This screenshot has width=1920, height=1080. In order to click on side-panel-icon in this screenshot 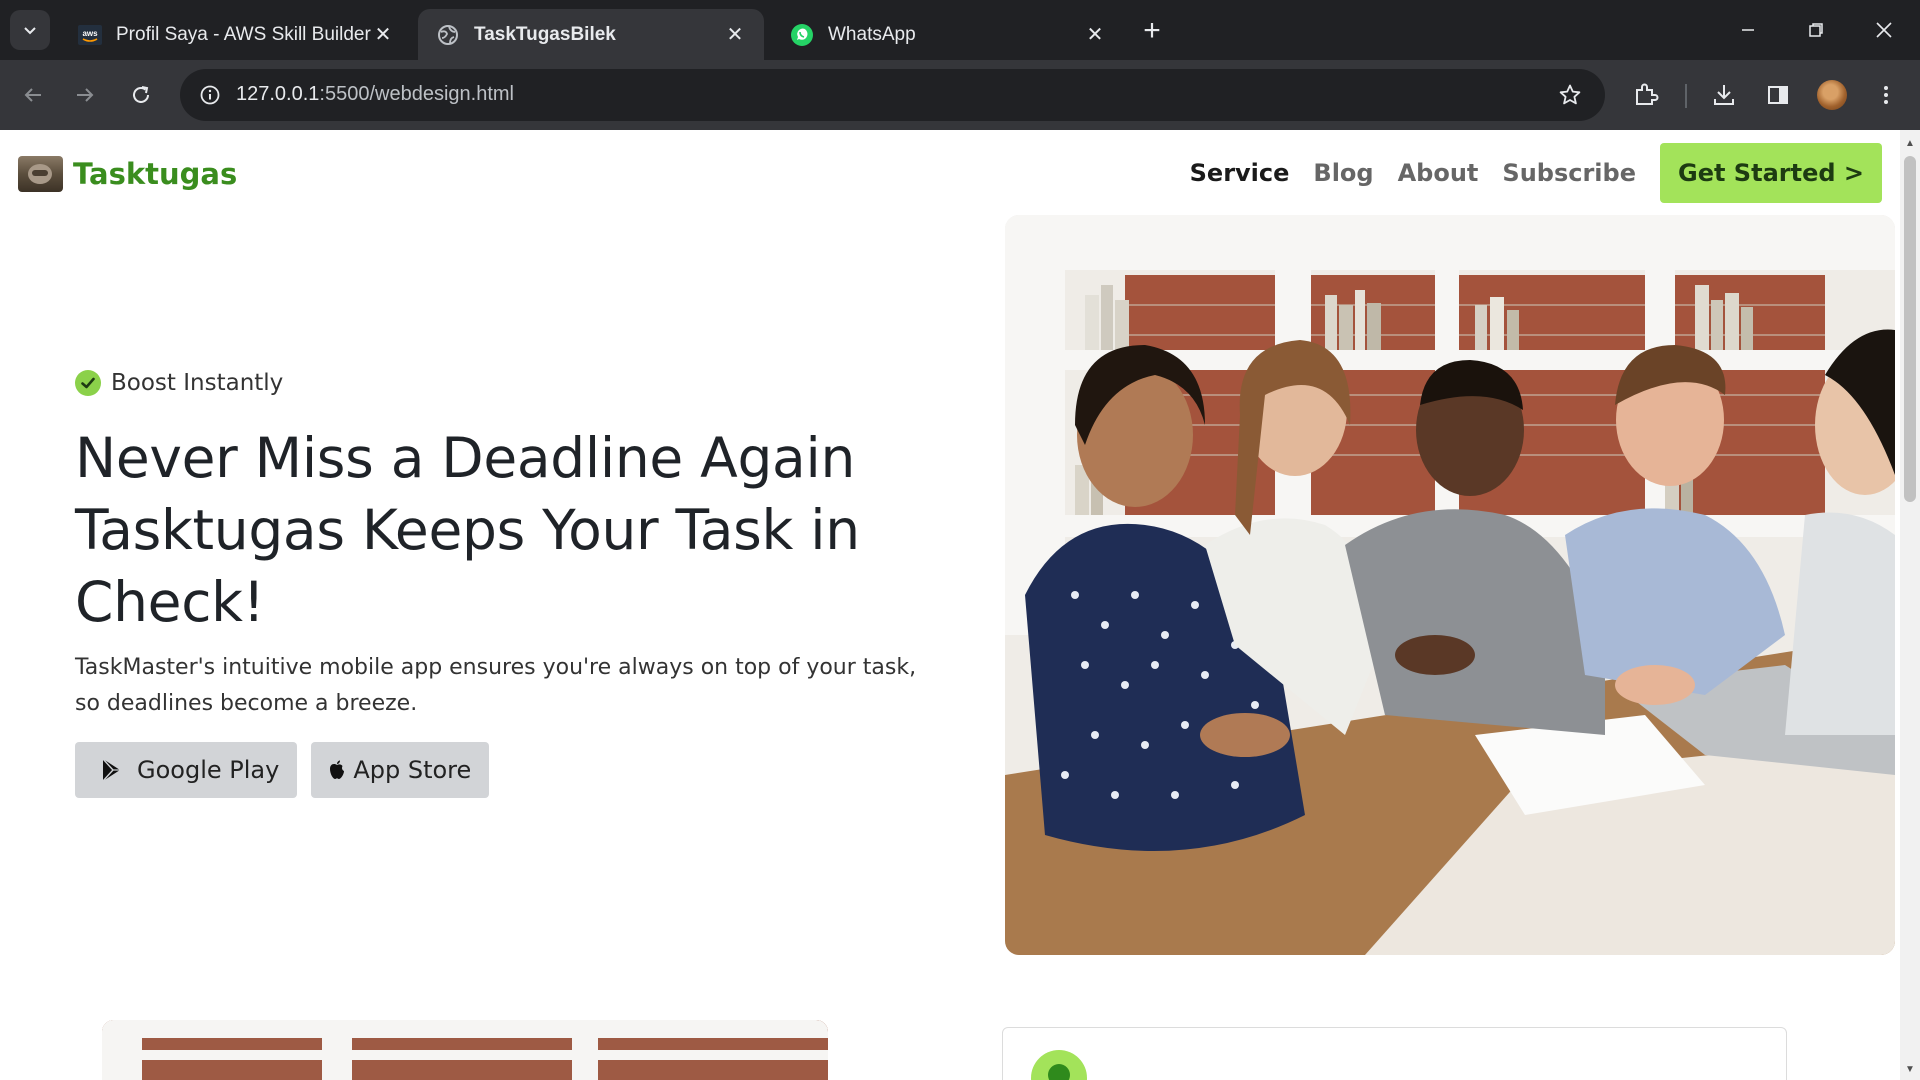, I will do `click(1778, 95)`.